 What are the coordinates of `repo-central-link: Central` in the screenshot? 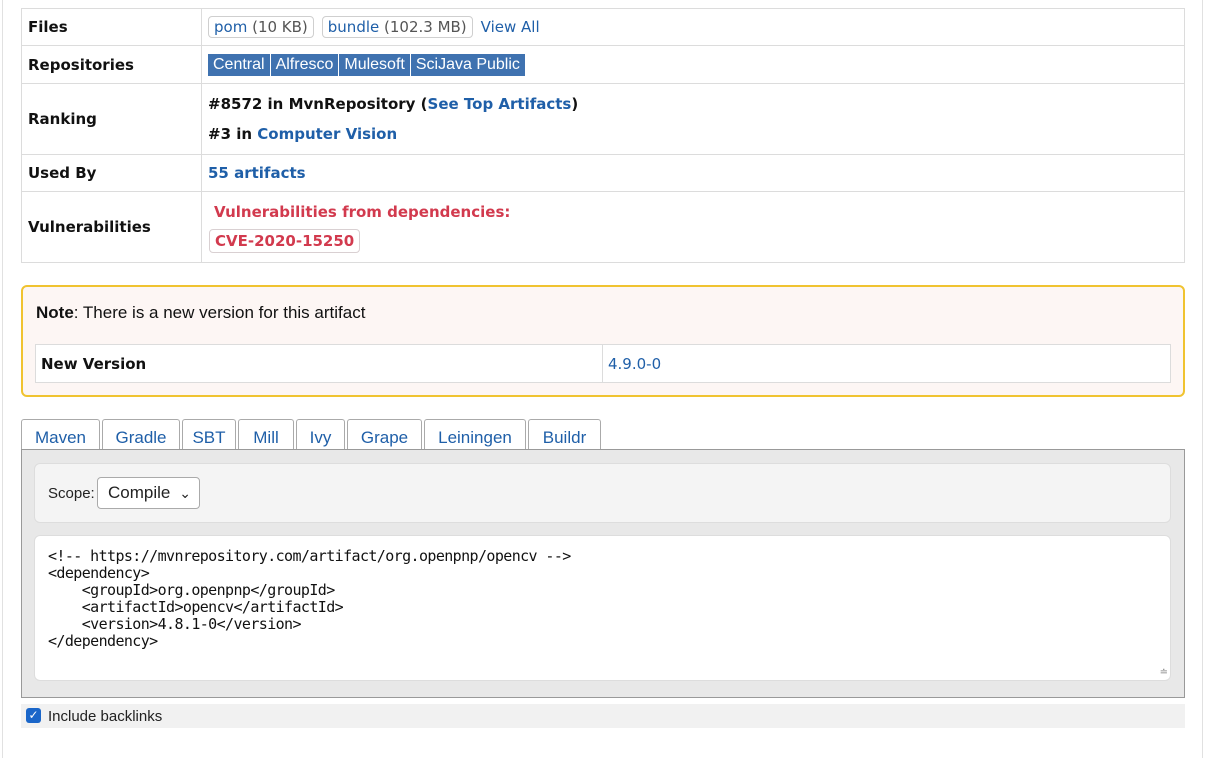 It's located at (239, 64).